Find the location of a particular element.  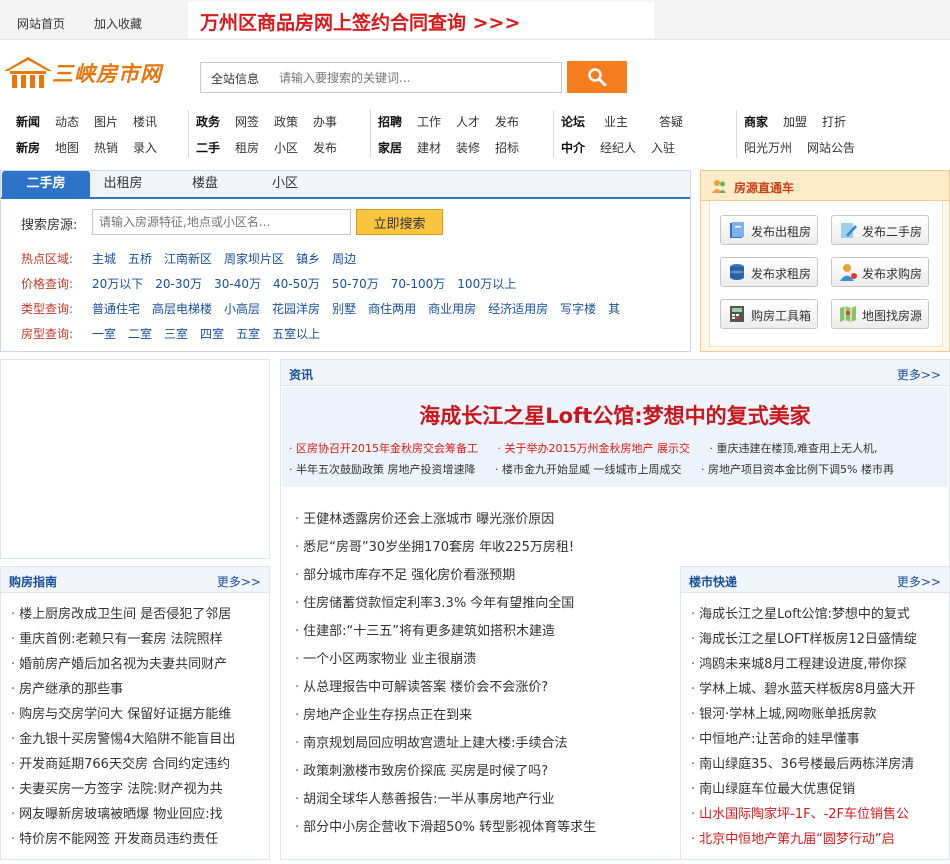

nav-item: 地图 is located at coordinates (67, 147).